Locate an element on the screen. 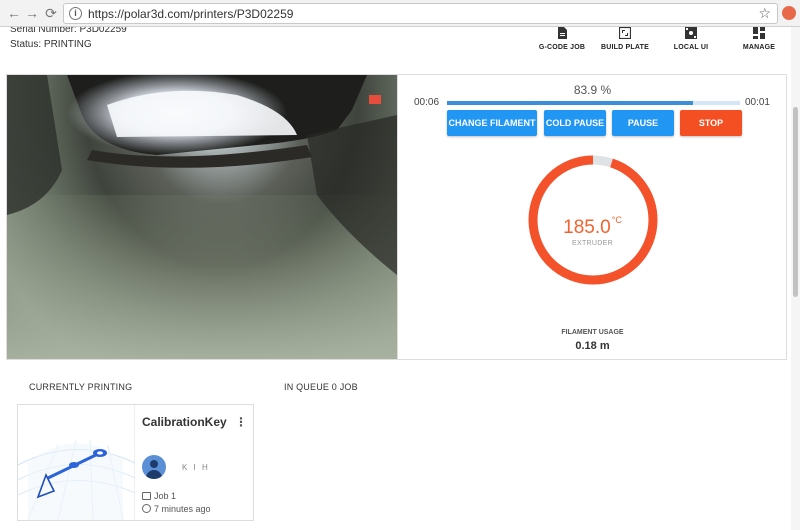 This screenshot has width=800, height=530. manage-button: MANAGE is located at coordinates (759, 39).